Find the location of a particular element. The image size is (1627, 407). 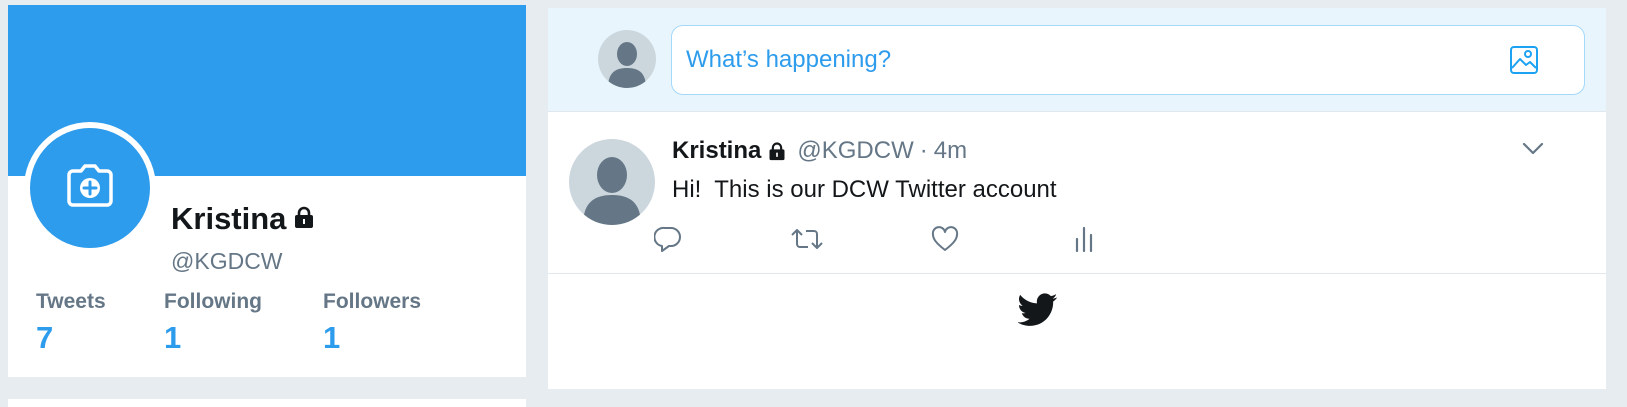

profile-name-row: Kristina is located at coordinates (243, 219).